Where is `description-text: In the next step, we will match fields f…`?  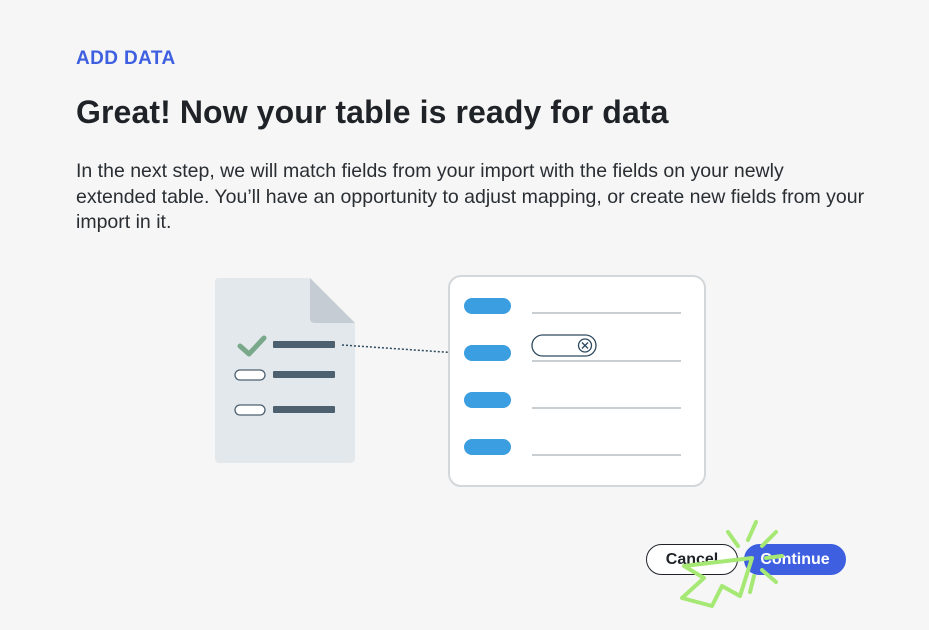
description-text: In the next step, we will match fields f… is located at coordinates (470, 196).